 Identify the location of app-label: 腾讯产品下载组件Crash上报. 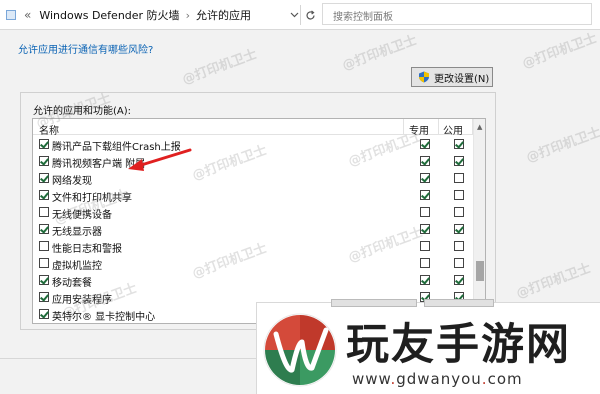
(116, 147).